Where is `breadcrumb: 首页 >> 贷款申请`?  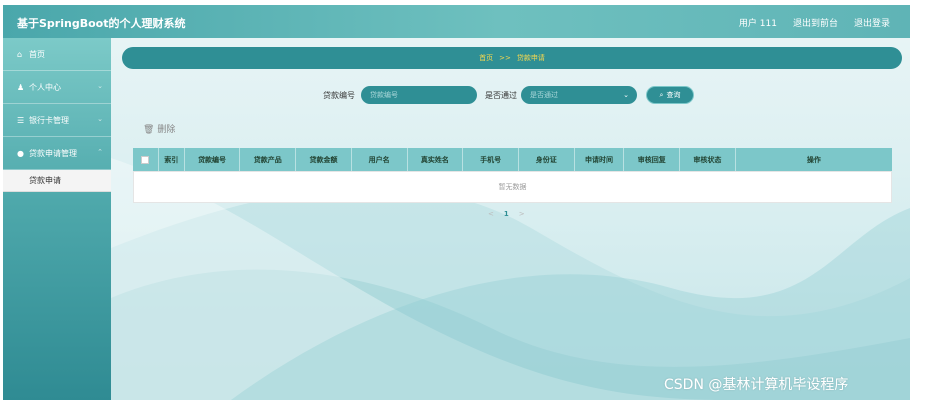
breadcrumb: 首页 >> 贷款申请 is located at coordinates (512, 58).